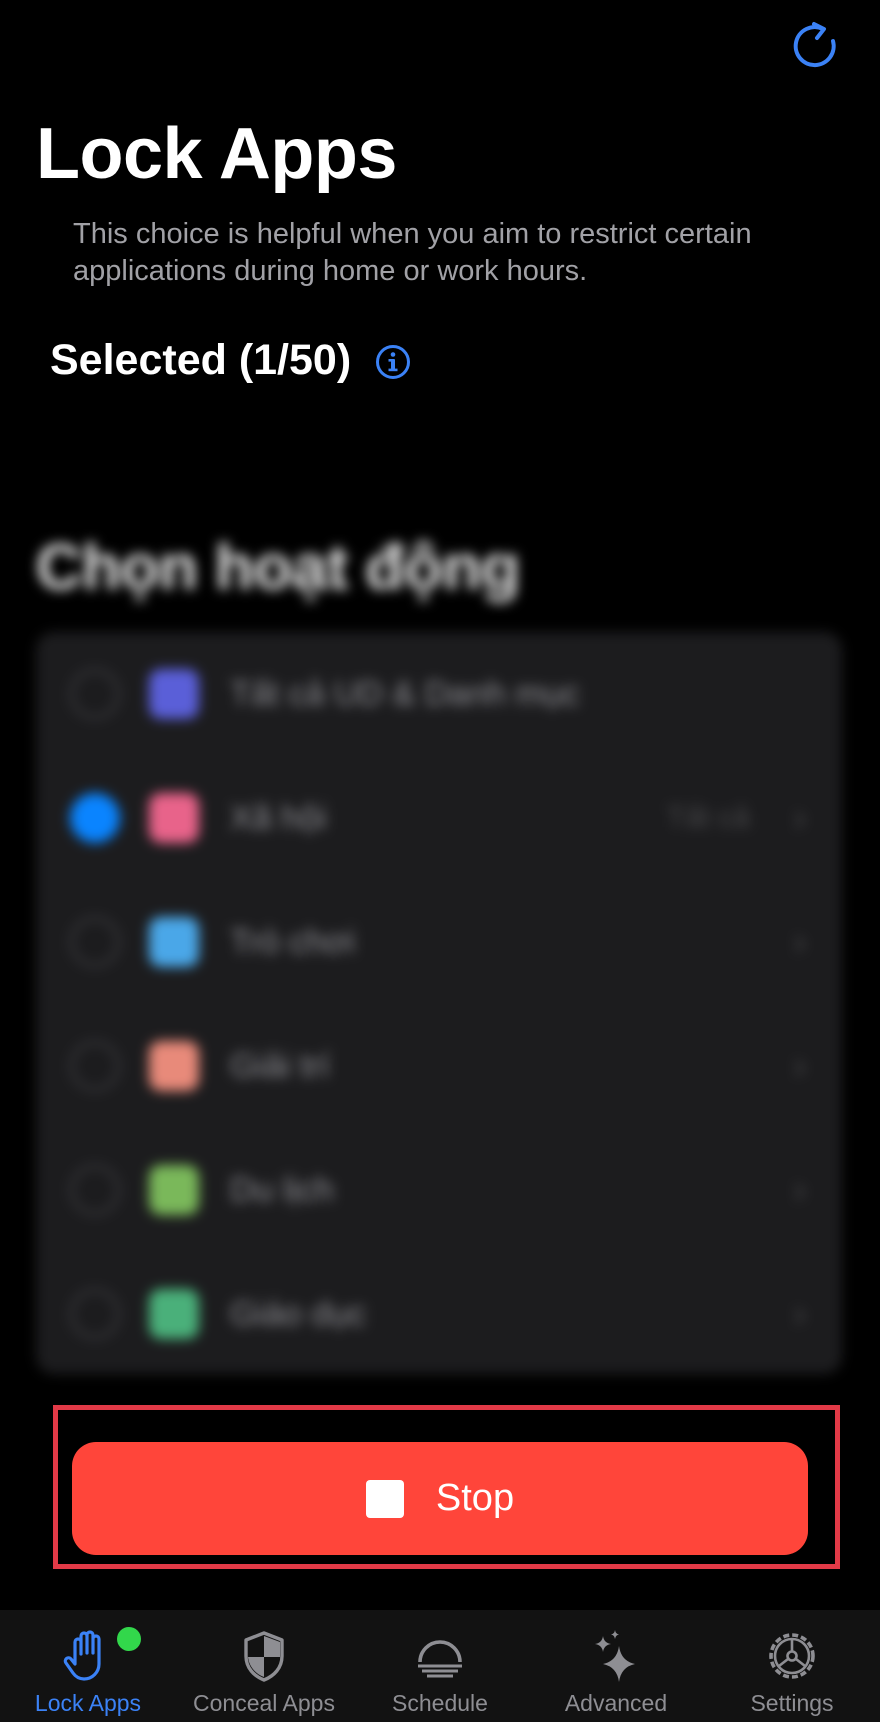  Describe the element at coordinates (278, 567) in the screenshot. I see `picker-title: Chọn hoạt động` at that location.